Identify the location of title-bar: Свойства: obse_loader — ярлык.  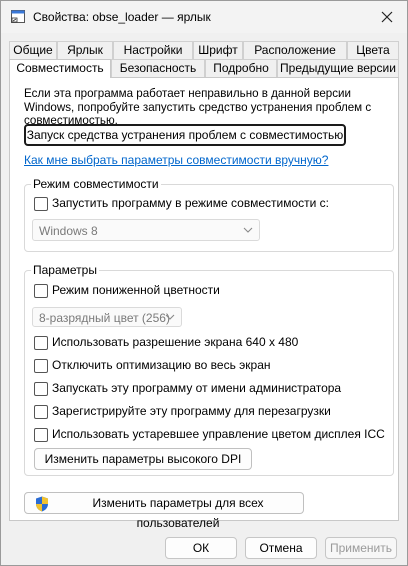
(204, 17).